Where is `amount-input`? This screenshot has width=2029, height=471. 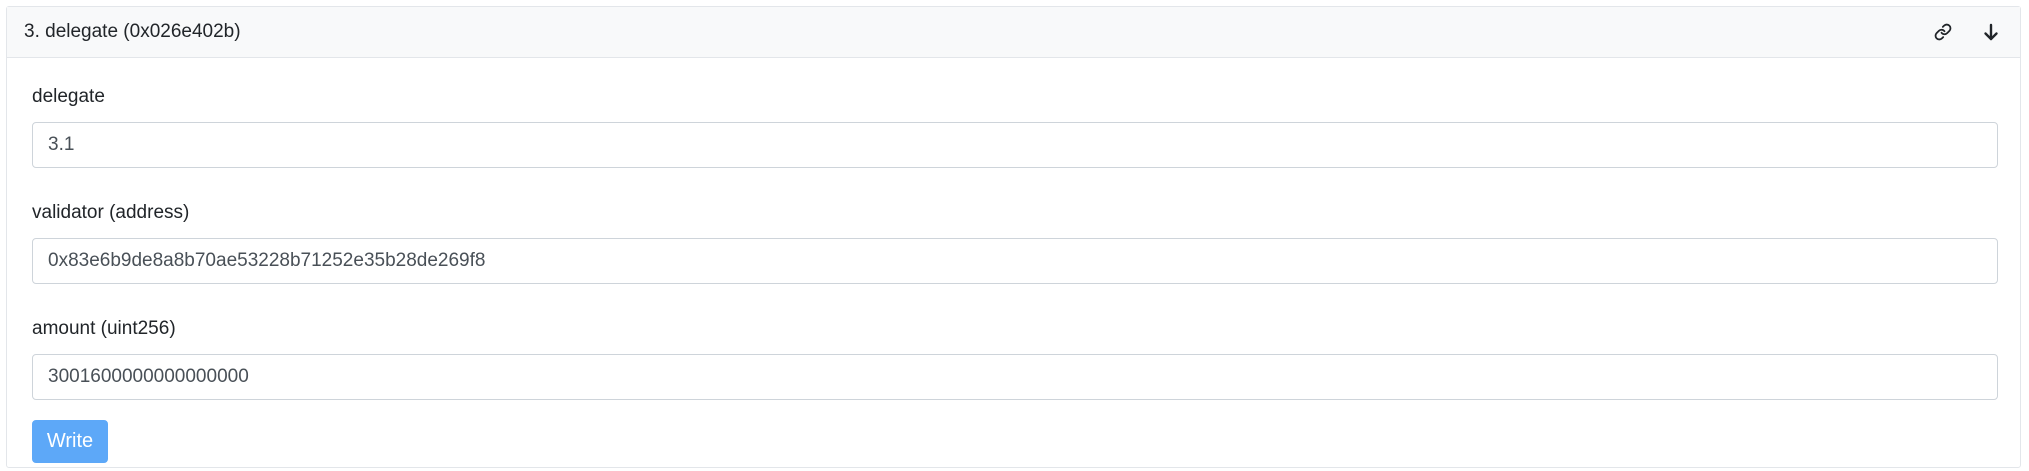
amount-input is located at coordinates (1015, 377).